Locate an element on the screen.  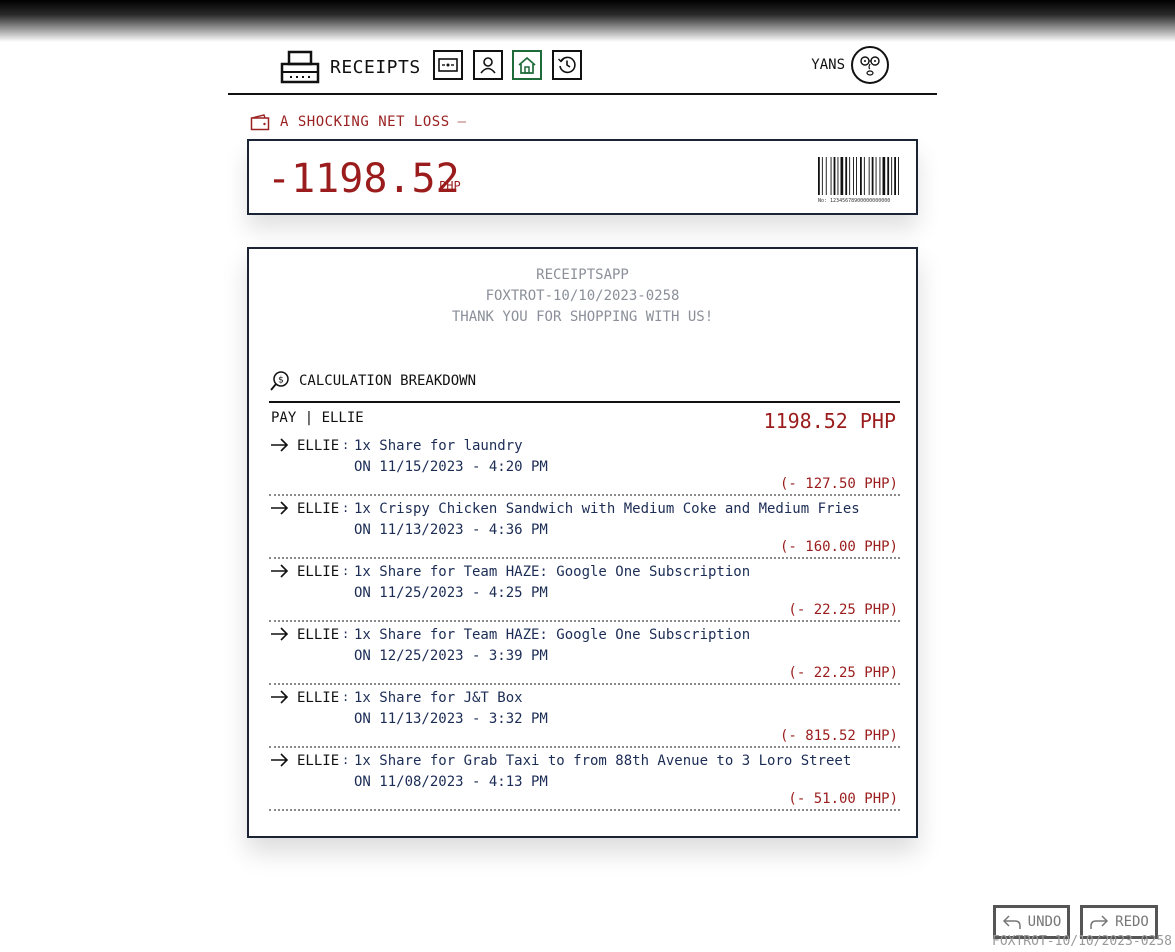
item-date: ON 11/13/2023 - 3:32 PM is located at coordinates (451, 719).